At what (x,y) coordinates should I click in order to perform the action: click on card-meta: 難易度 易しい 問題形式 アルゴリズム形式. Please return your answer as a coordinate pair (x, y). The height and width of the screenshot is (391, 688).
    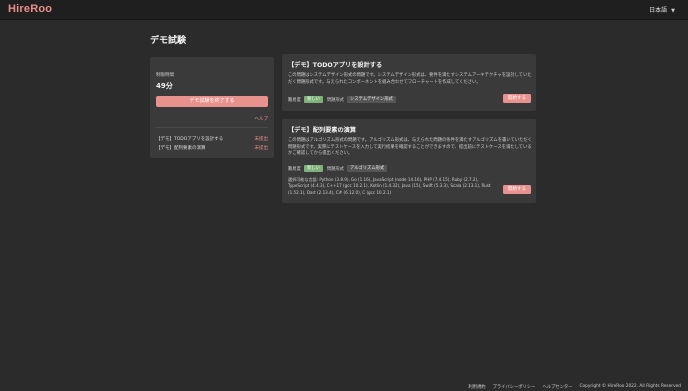
    Looking at the image, I should click on (339, 168).